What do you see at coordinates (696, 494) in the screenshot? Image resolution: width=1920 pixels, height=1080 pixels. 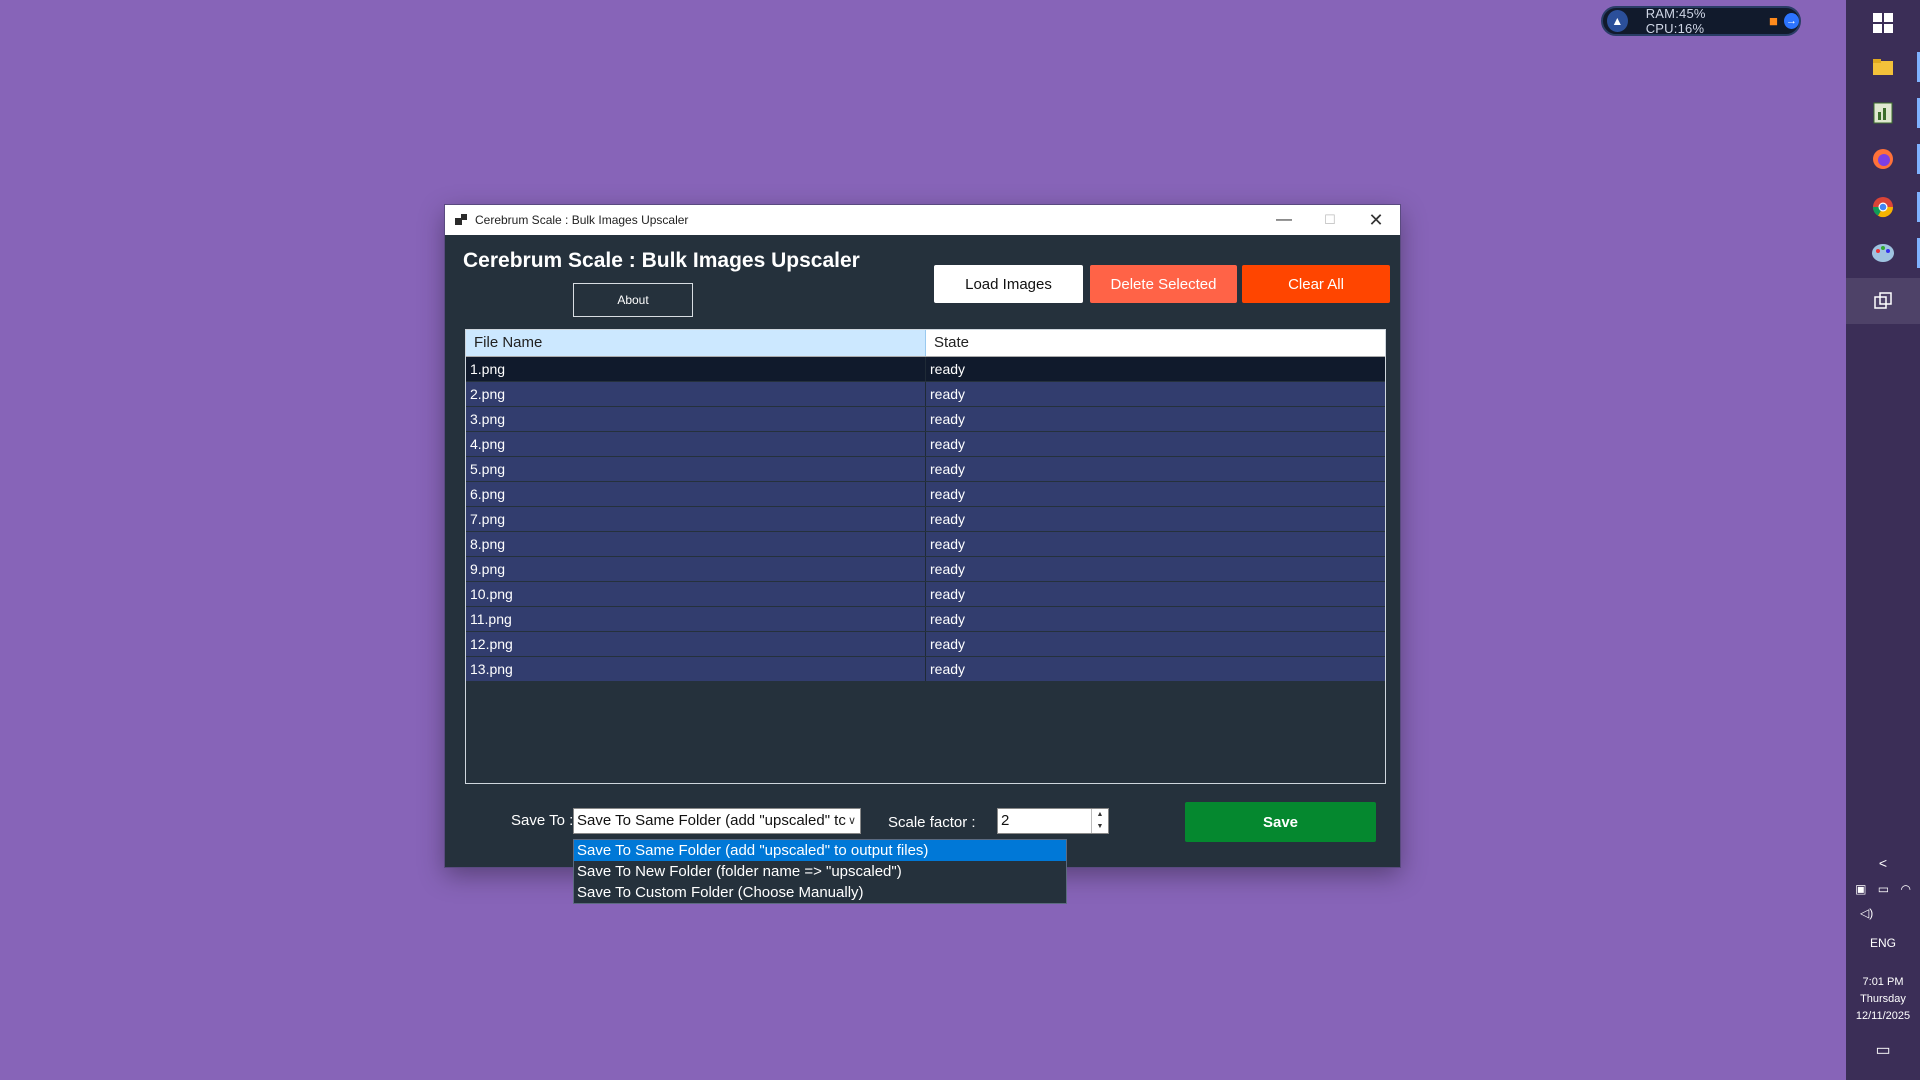 I see `file-name-cell: 6.png` at bounding box center [696, 494].